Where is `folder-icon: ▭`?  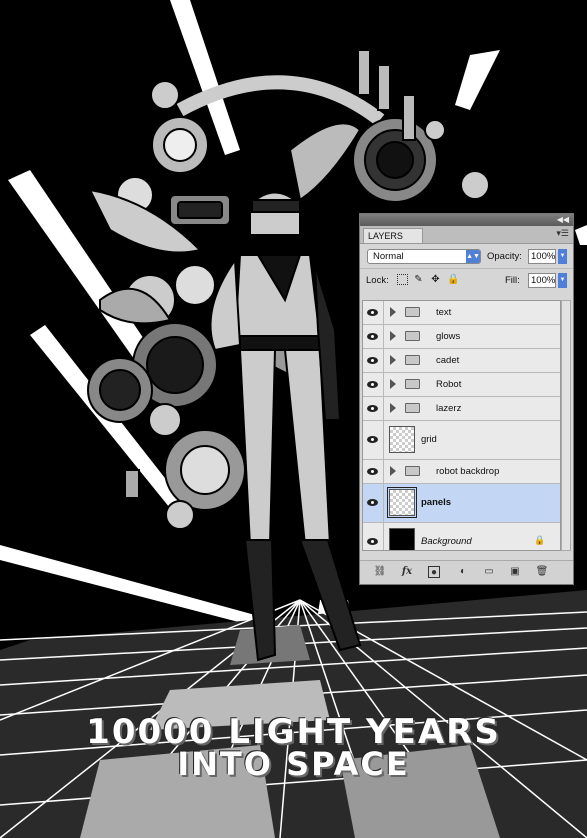 folder-icon: ▭ is located at coordinates (489, 572).